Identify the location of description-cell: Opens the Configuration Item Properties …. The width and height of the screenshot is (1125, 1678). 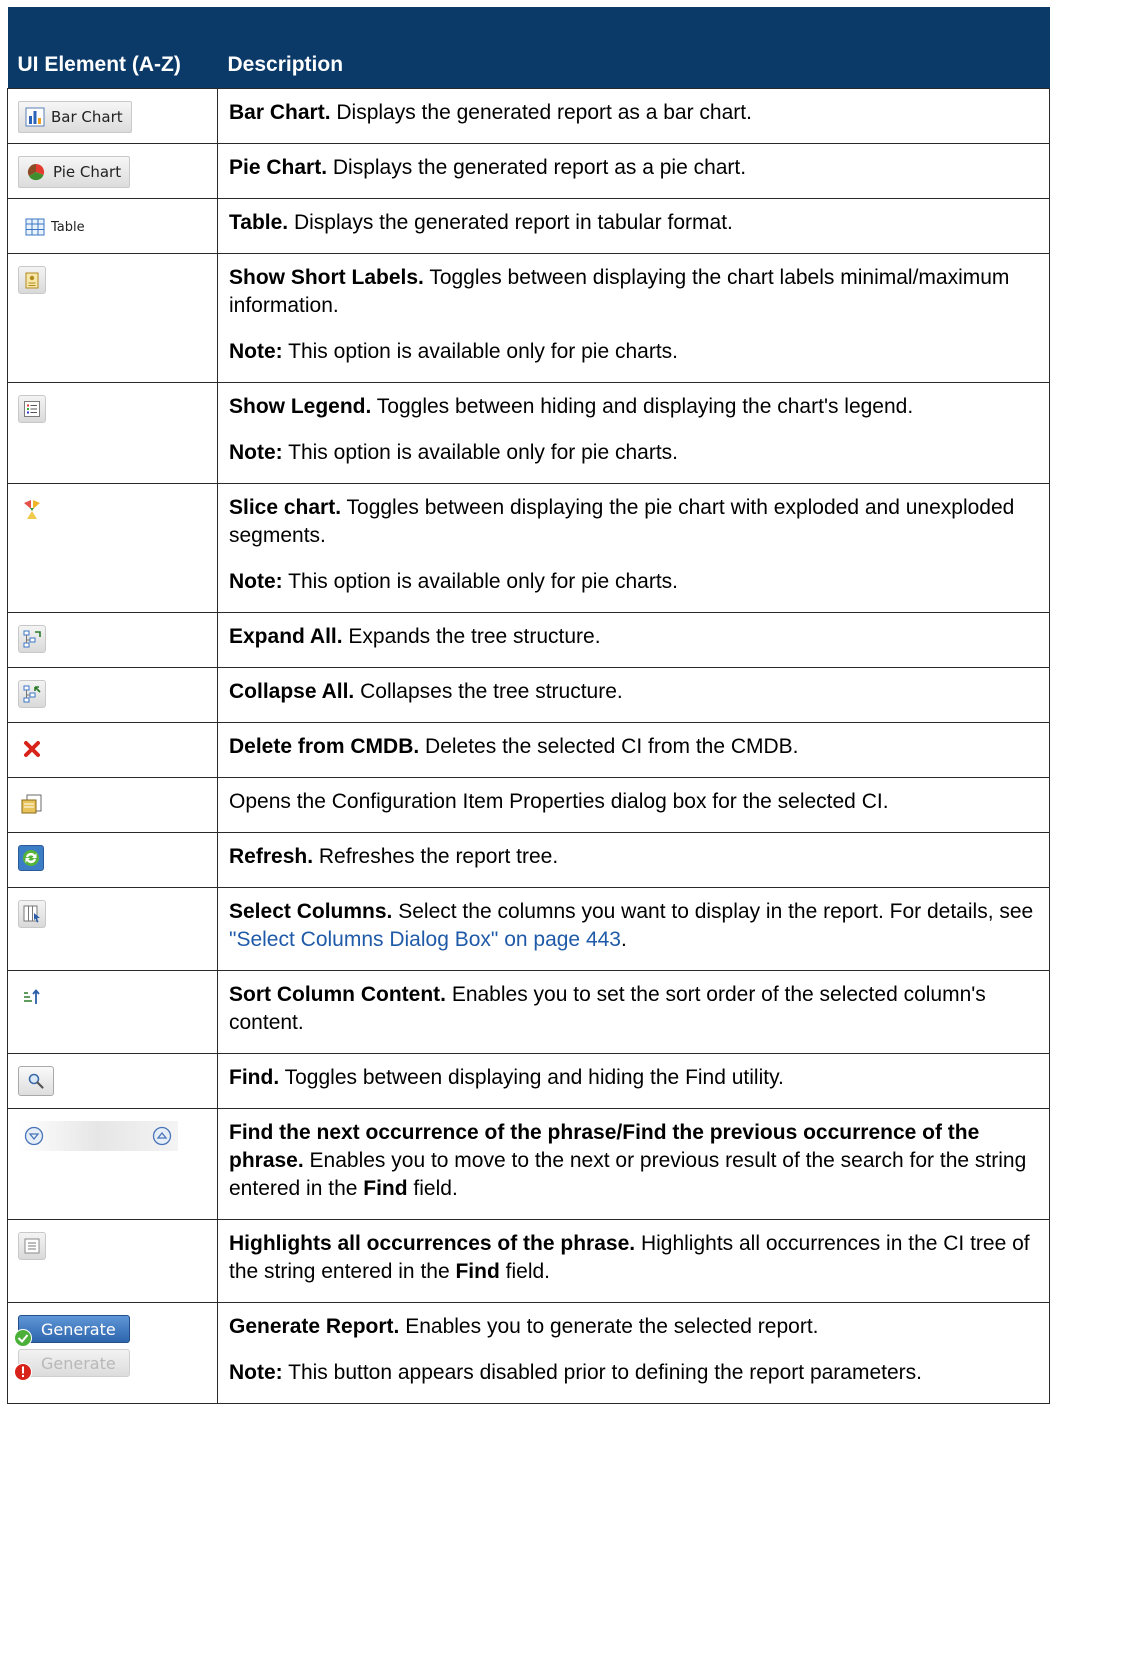
(633, 805).